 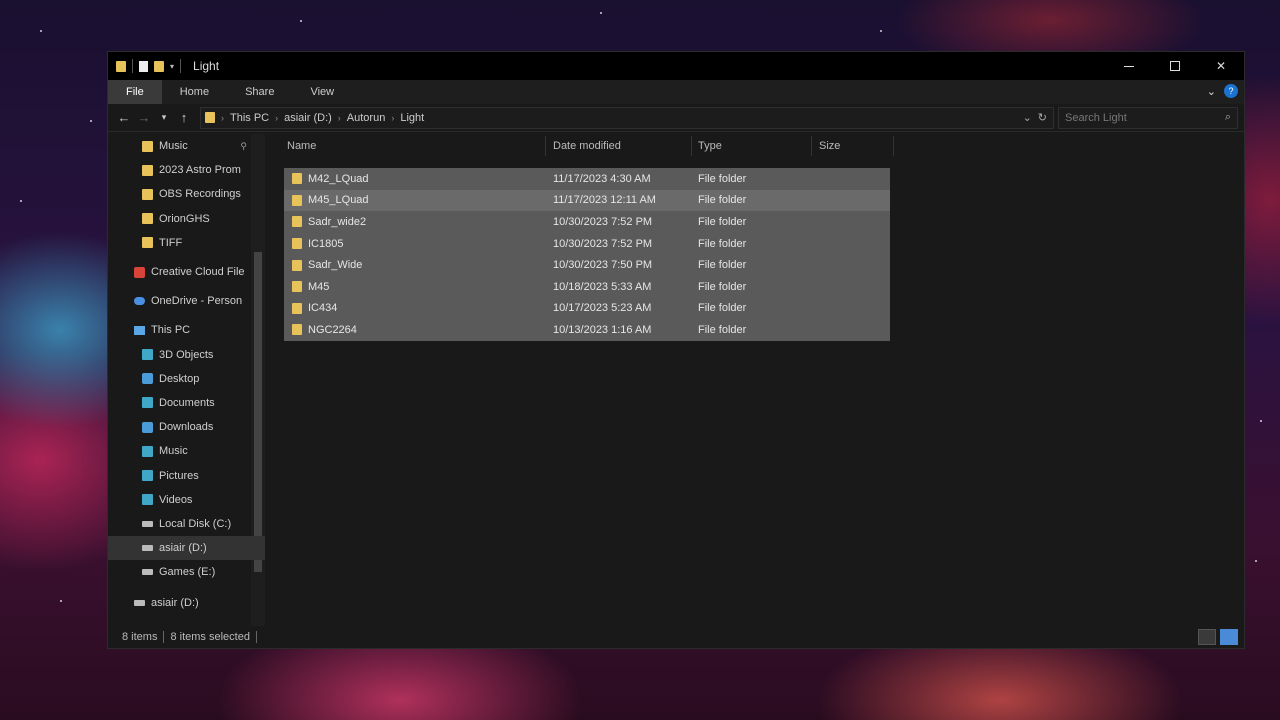 What do you see at coordinates (1211, 91) in the screenshot?
I see `expand-ribbon-icon: ⌄` at bounding box center [1211, 91].